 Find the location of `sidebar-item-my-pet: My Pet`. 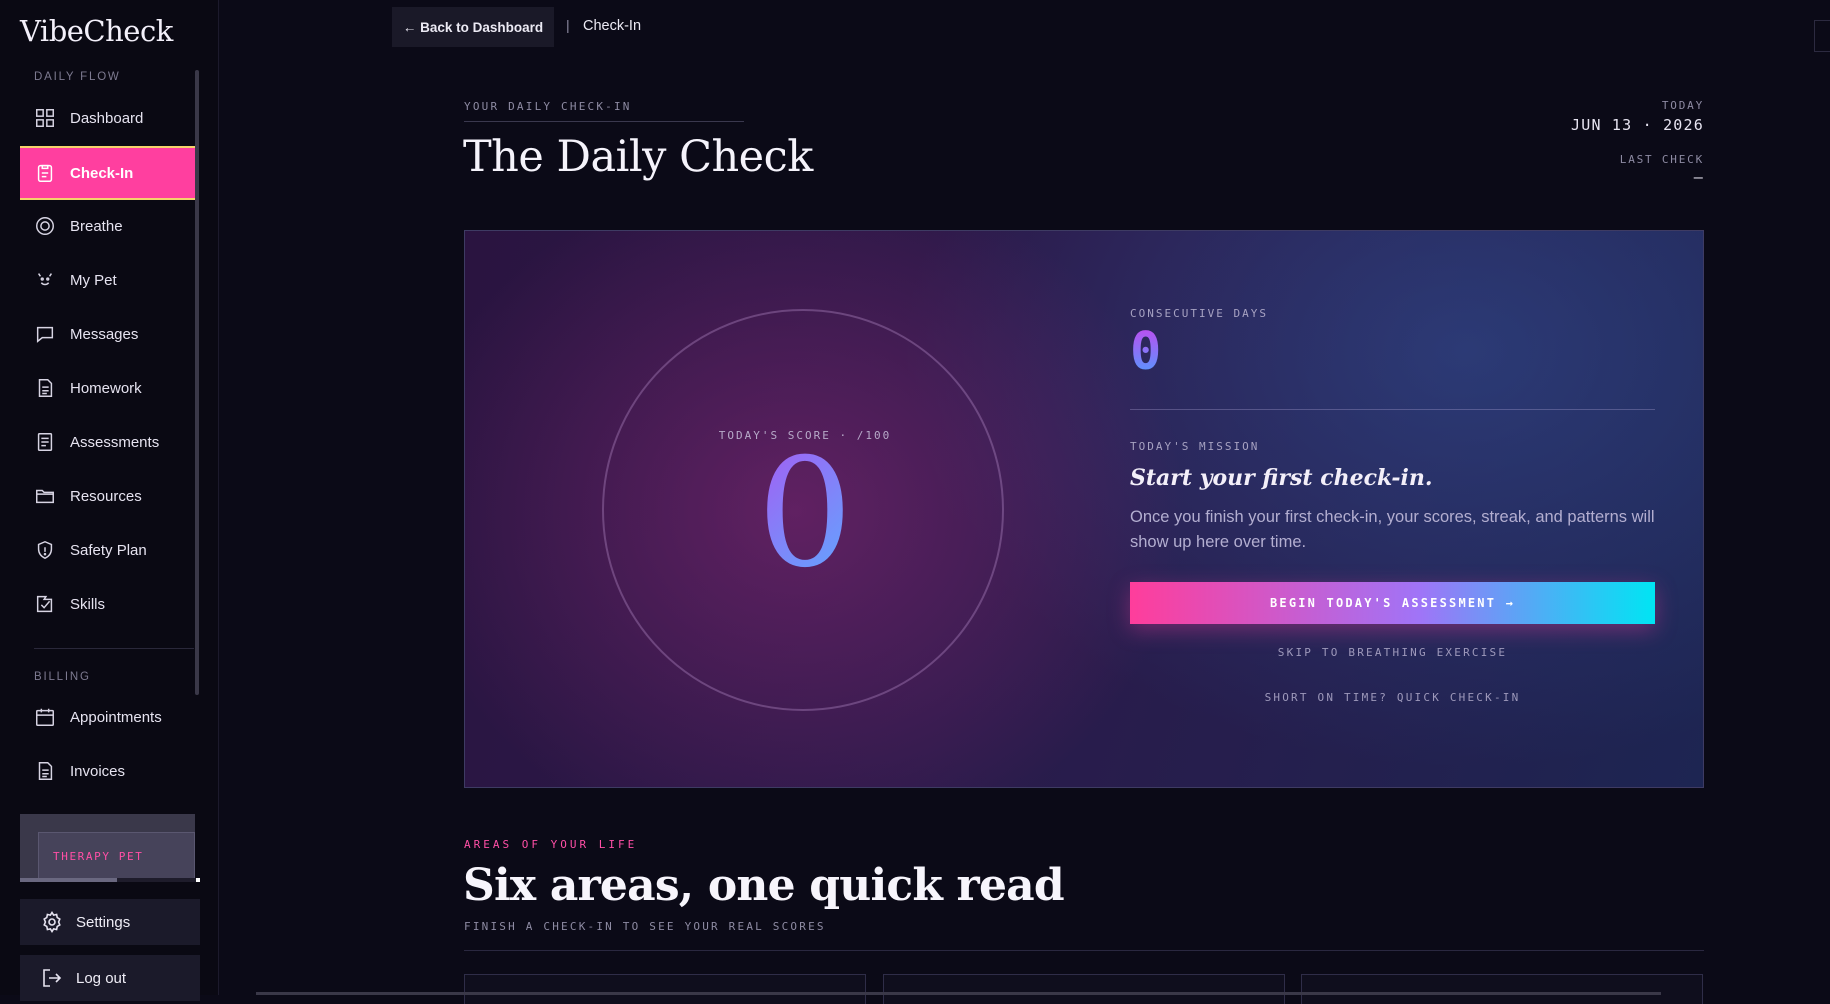

sidebar-item-my-pet: My Pet is located at coordinates (107, 280).